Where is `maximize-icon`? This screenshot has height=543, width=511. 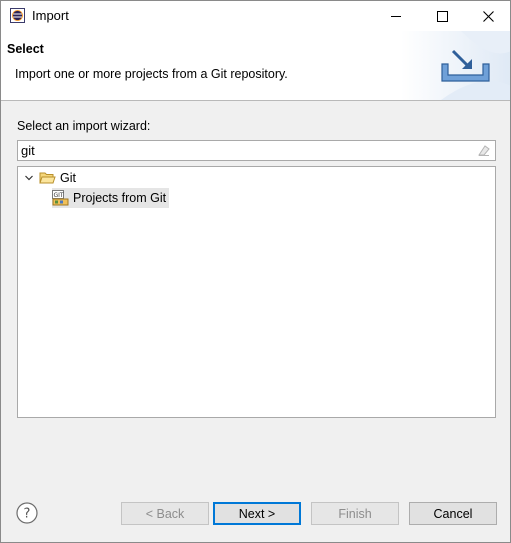
maximize-icon is located at coordinates (442, 16).